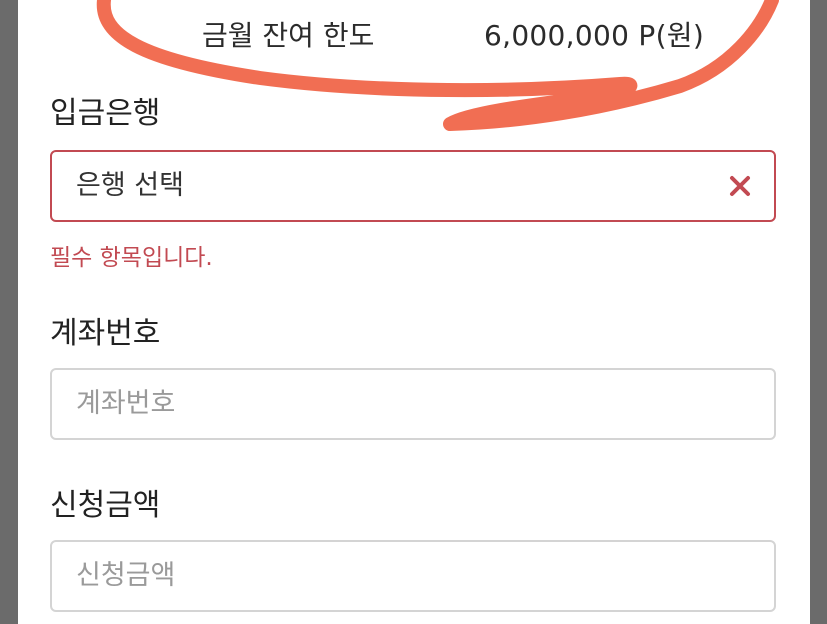  What do you see at coordinates (105, 333) in the screenshot?
I see `account-number-label: 계좌번호` at bounding box center [105, 333].